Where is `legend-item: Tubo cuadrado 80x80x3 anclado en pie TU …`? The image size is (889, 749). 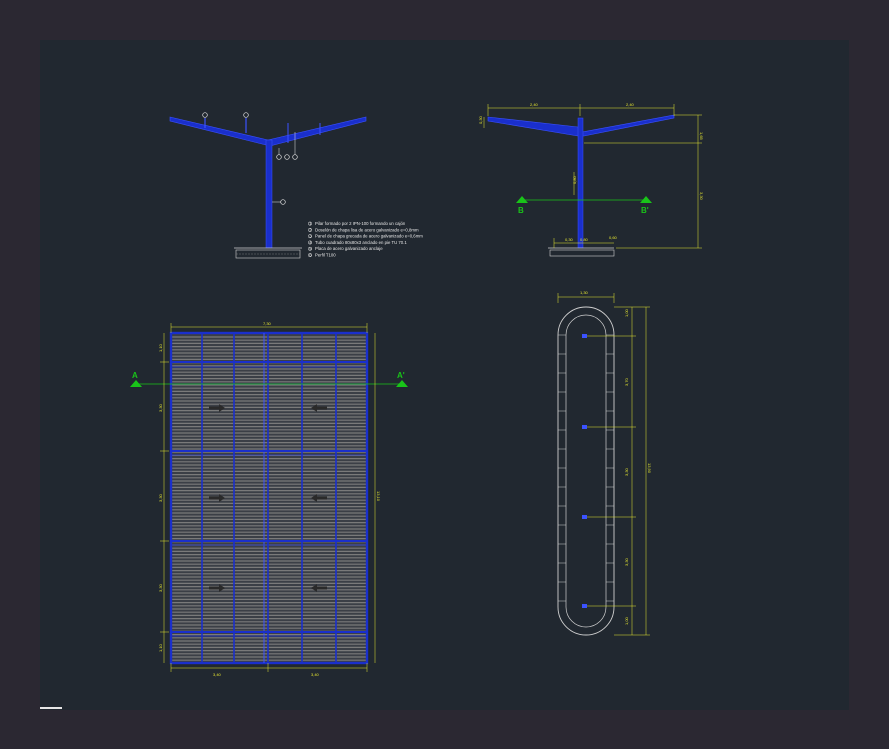 legend-item: Tubo cuadrado 80x80x3 anclado en pie TU … is located at coordinates (361, 242).